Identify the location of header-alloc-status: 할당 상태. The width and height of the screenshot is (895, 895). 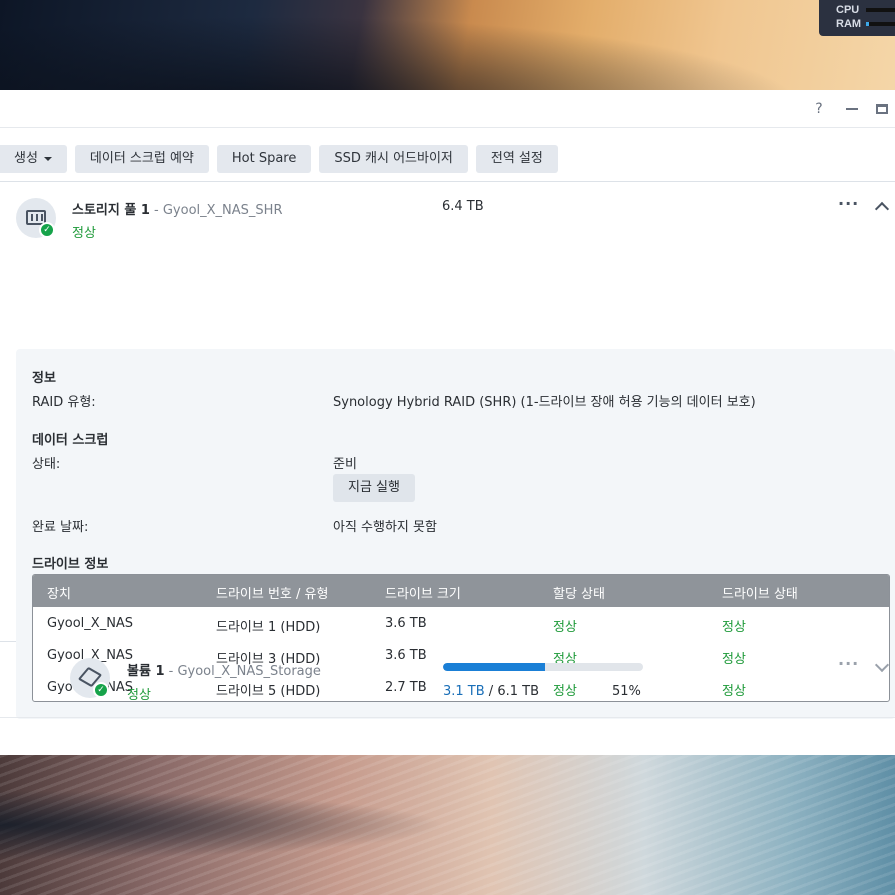
(579, 592).